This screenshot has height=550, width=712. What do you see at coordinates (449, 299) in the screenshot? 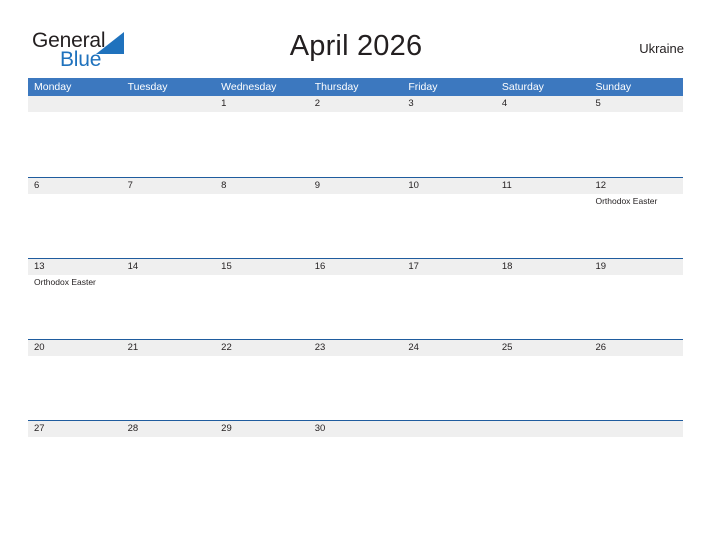
I see `day-cell-17: 17` at bounding box center [449, 299].